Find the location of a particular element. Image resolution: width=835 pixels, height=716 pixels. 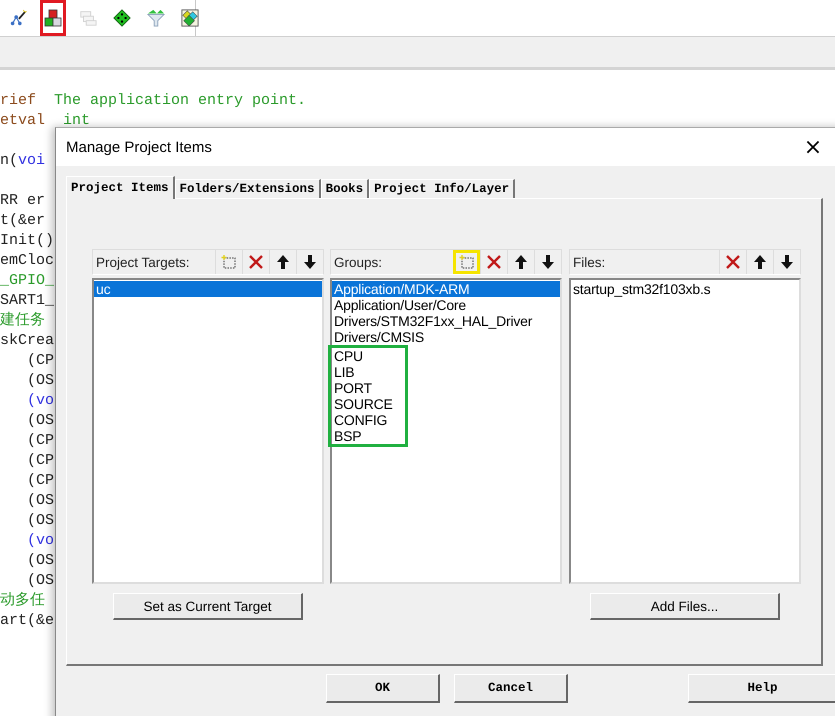

code-text: _GPIO_ is located at coordinates (27, 281).